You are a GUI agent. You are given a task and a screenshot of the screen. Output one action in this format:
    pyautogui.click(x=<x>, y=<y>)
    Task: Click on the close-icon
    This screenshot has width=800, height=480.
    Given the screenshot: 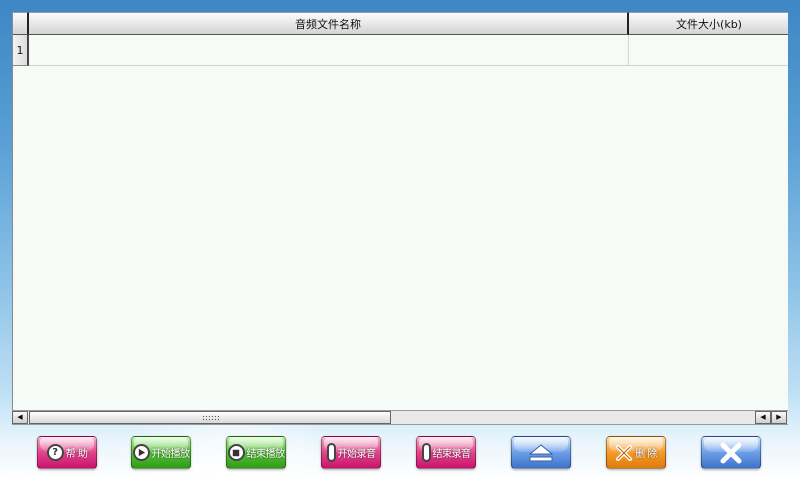 What is the action you would take?
    pyautogui.click(x=731, y=452)
    